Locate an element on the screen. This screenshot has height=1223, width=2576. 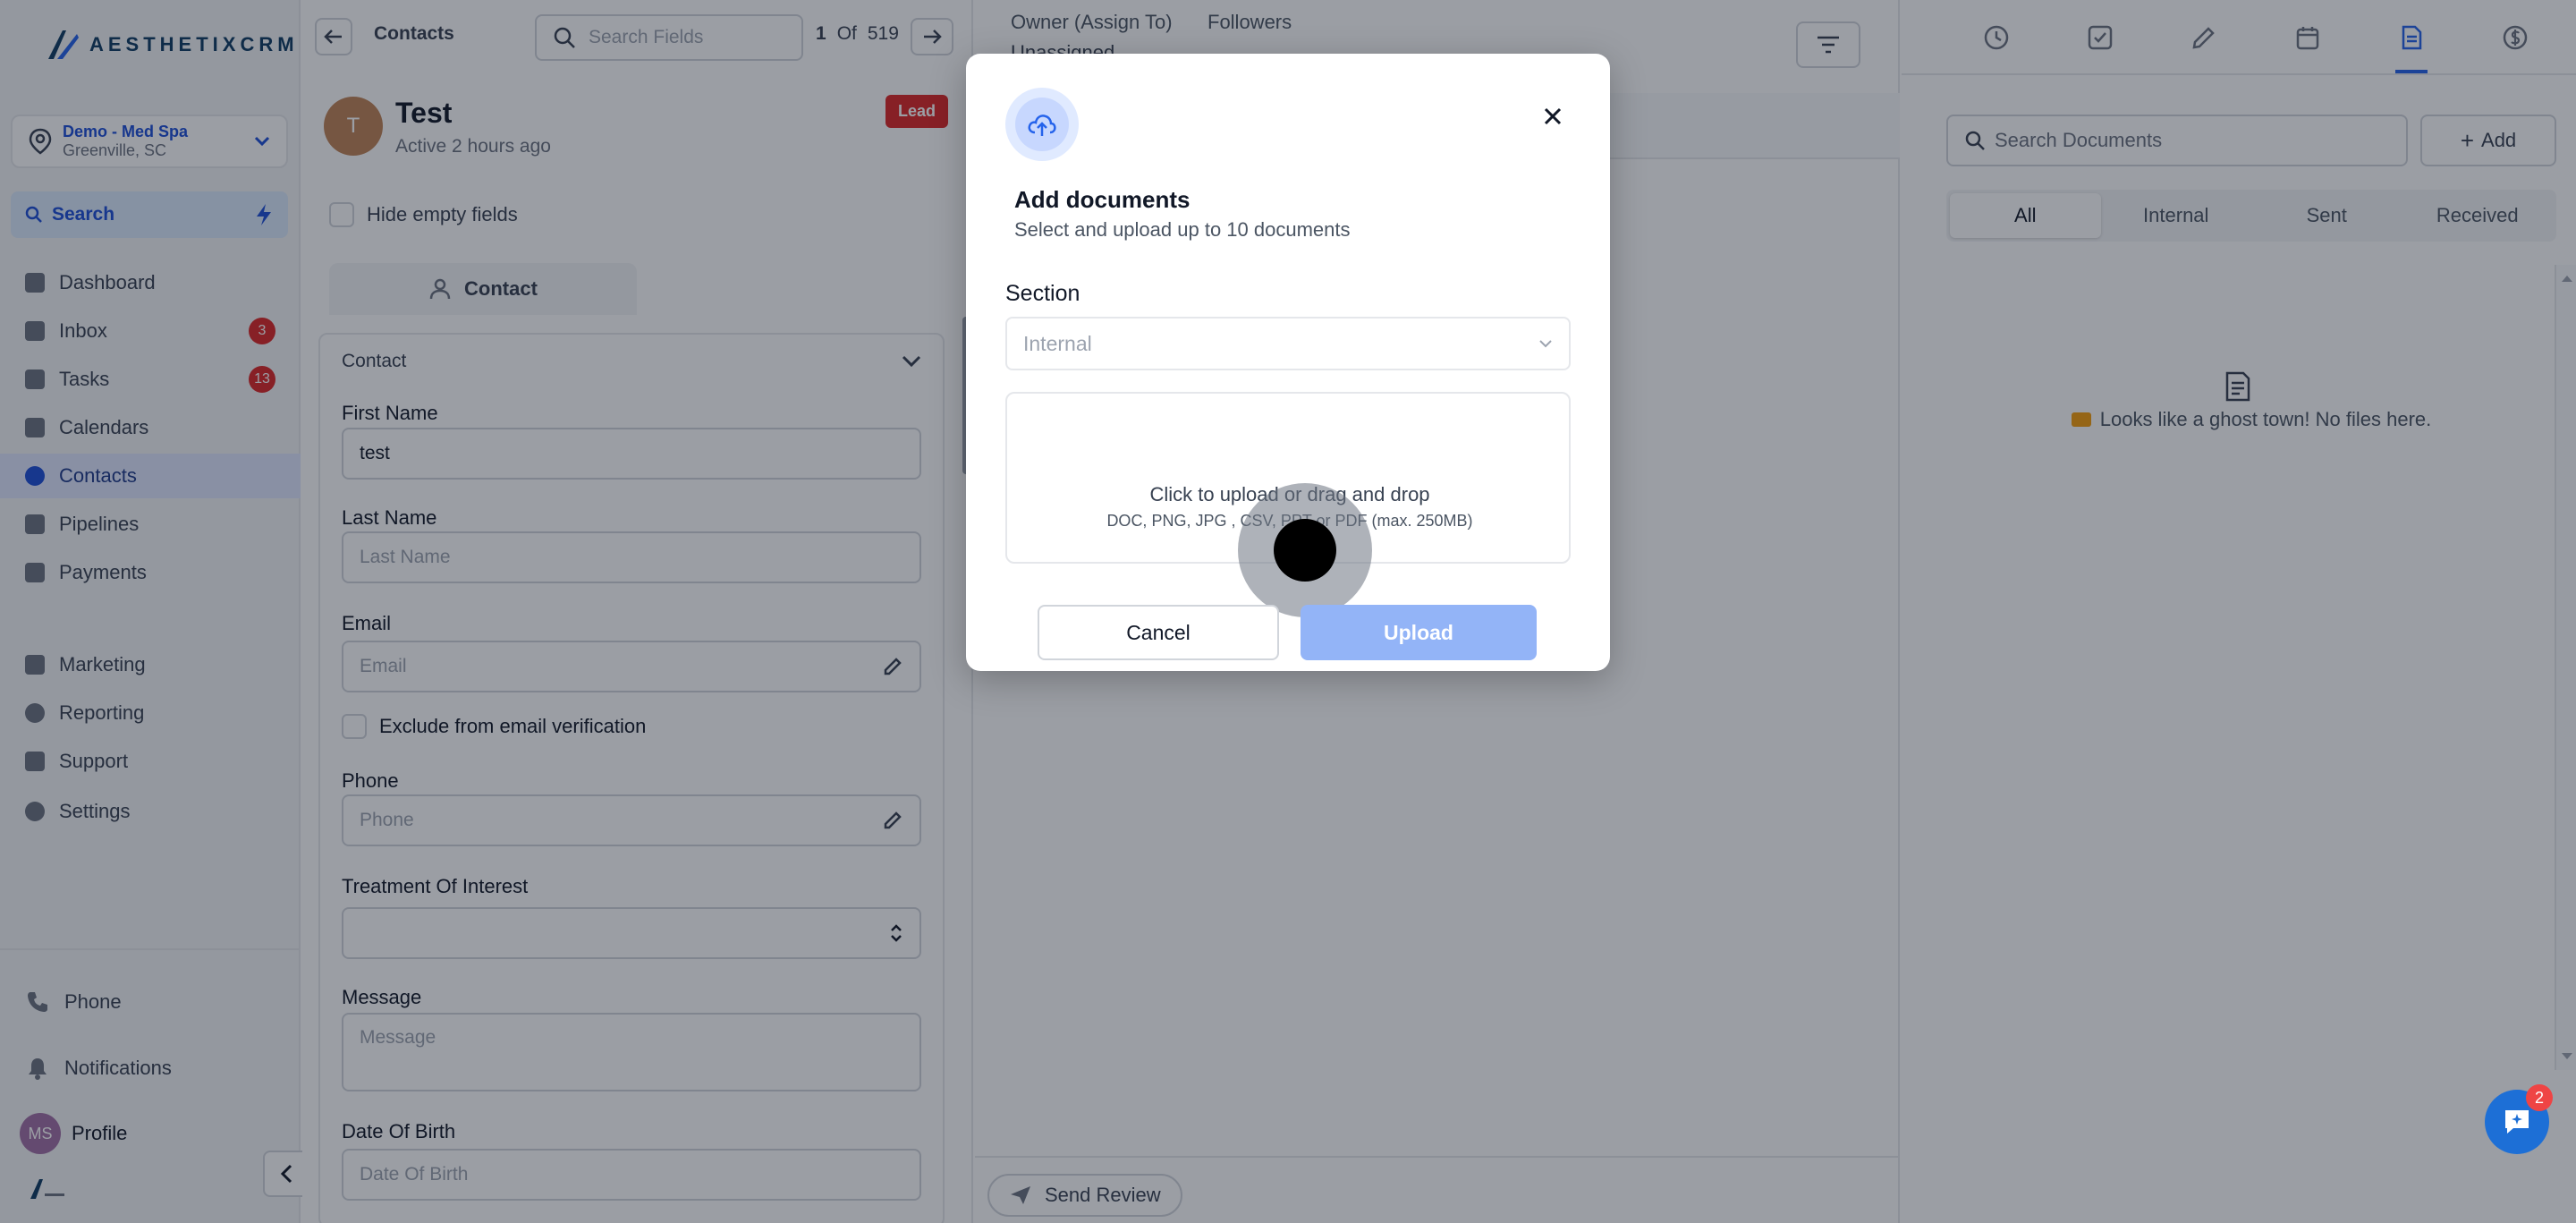
chat-unread-badge: 2 is located at coordinates (2539, 1097).